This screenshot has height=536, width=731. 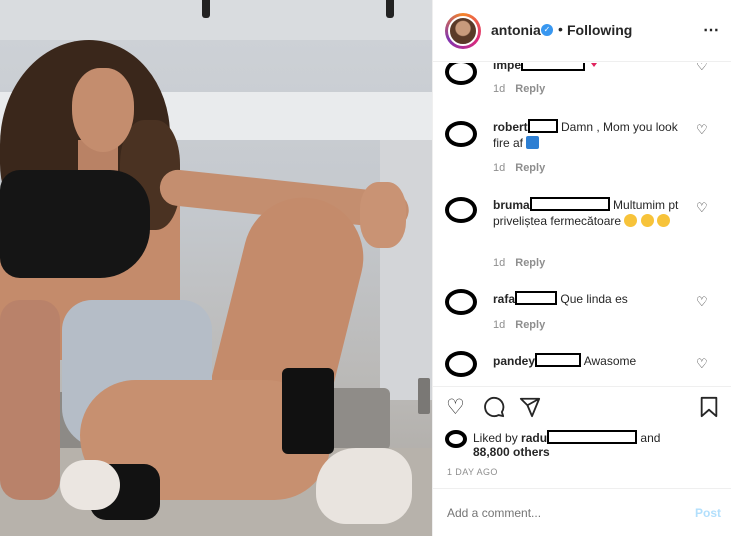 What do you see at coordinates (494, 407) in the screenshot?
I see `comment-bubble-icon` at bounding box center [494, 407].